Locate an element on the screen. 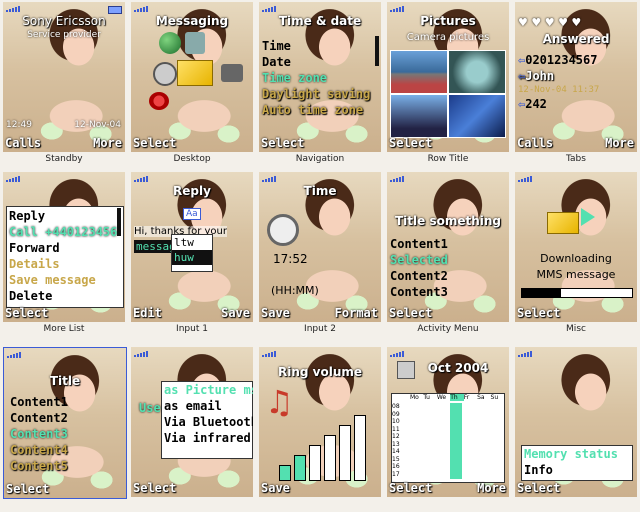 This screenshot has width=640, height=512. softkey-right: Save is located at coordinates (235, 313).